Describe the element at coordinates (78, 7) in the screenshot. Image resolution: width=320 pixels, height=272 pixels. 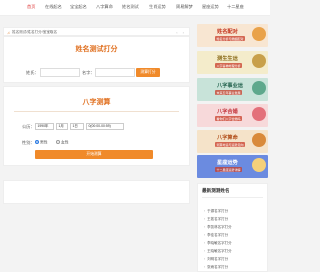
I see `nav-item-baby-naming: 宝宝起名` at that location.